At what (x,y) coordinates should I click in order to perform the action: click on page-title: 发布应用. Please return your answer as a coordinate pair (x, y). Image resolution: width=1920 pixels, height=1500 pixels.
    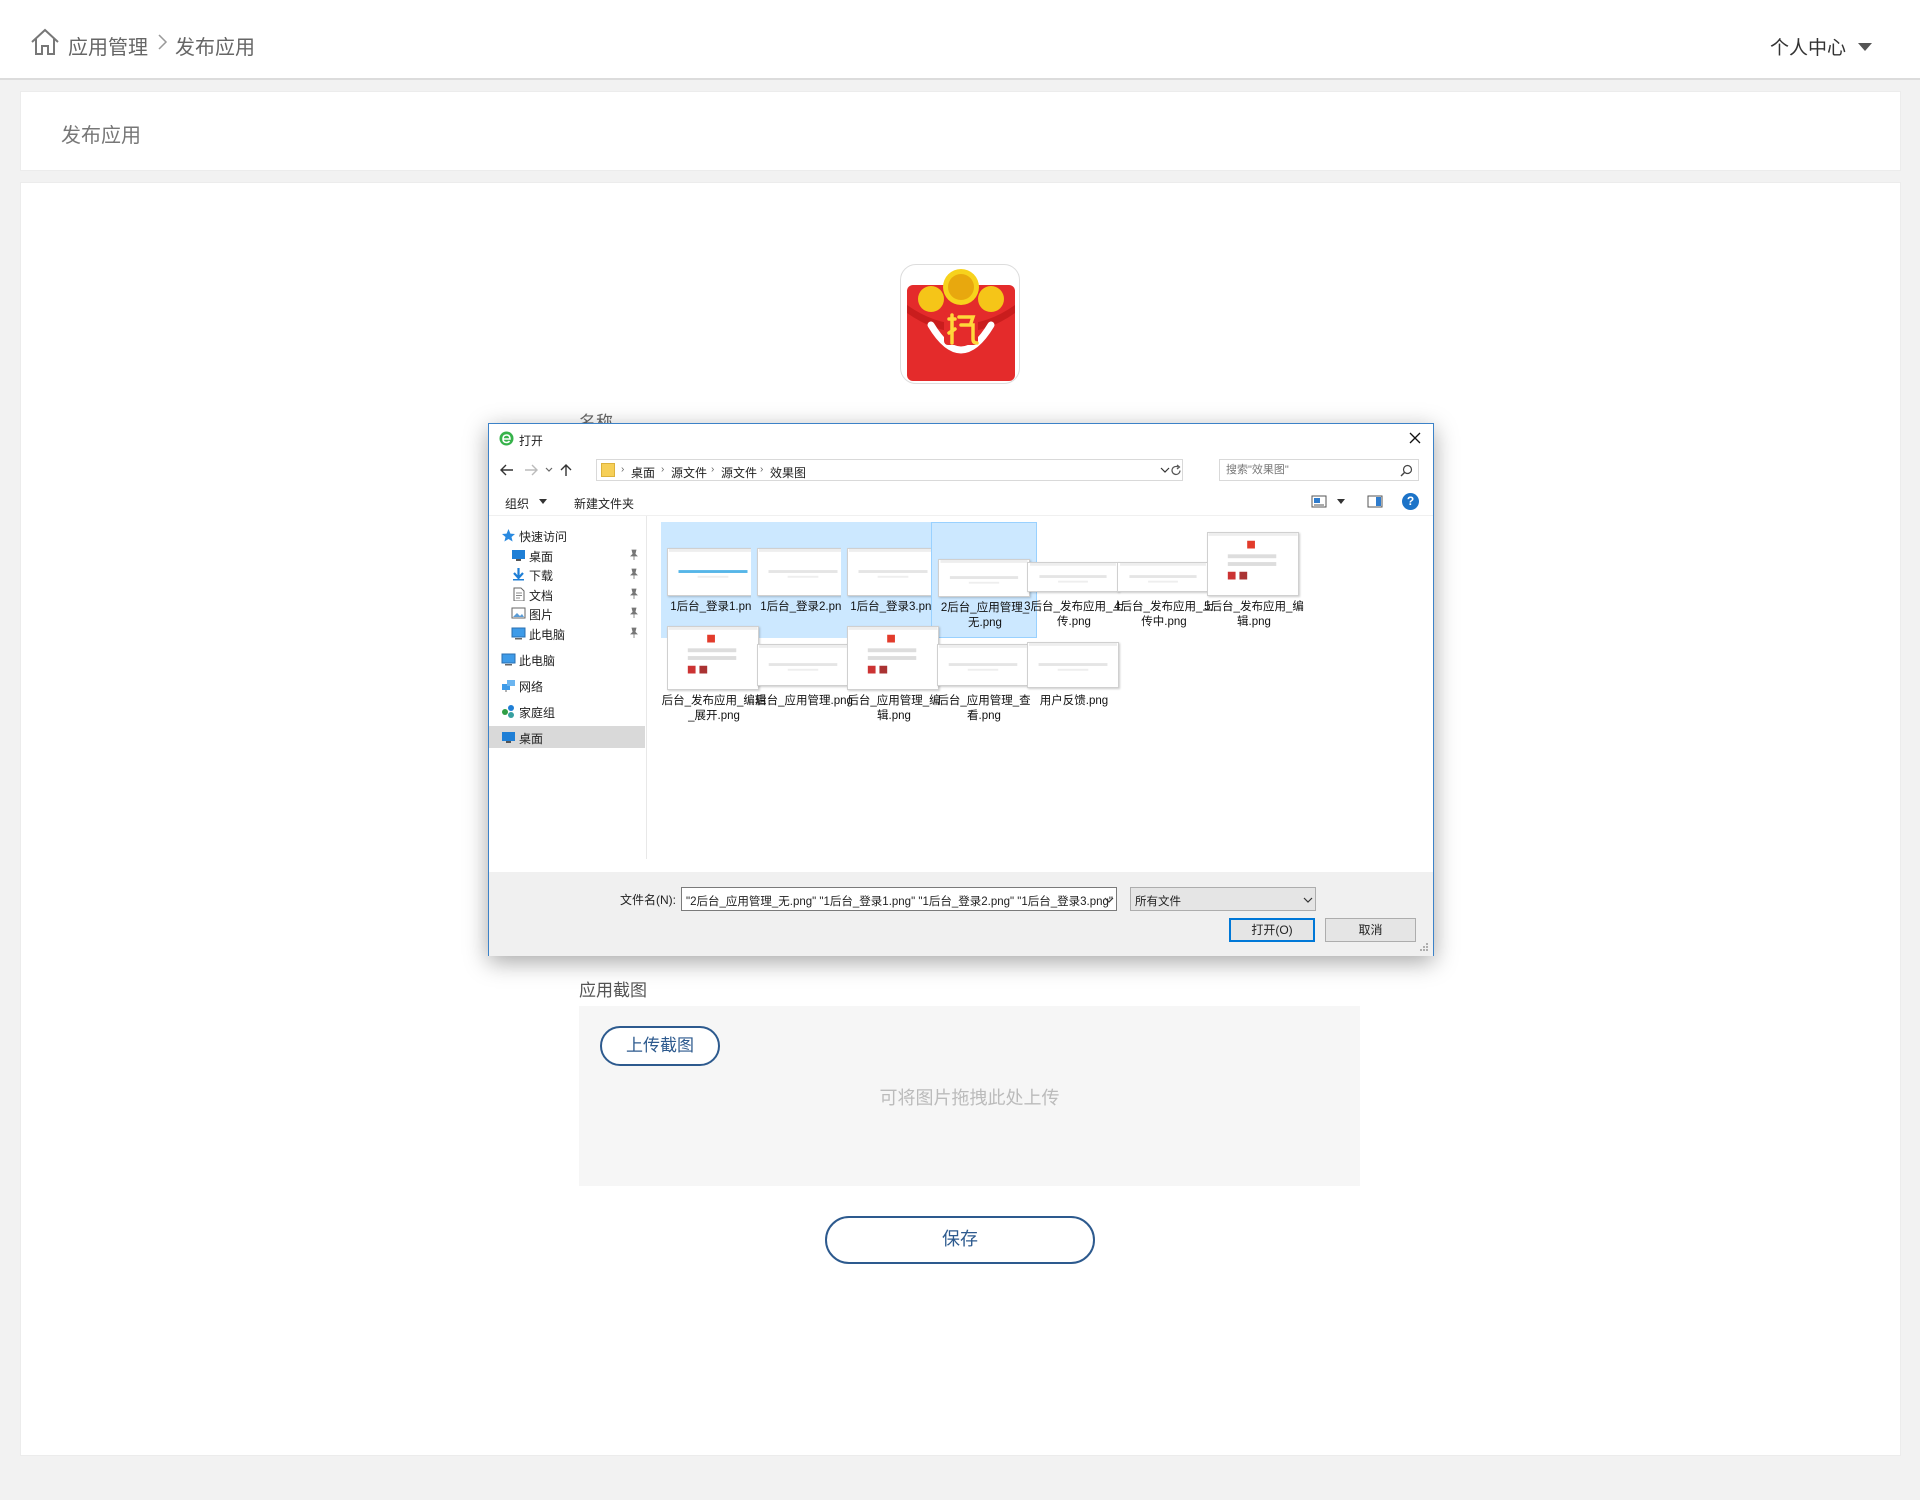
    Looking at the image, I should click on (101, 135).